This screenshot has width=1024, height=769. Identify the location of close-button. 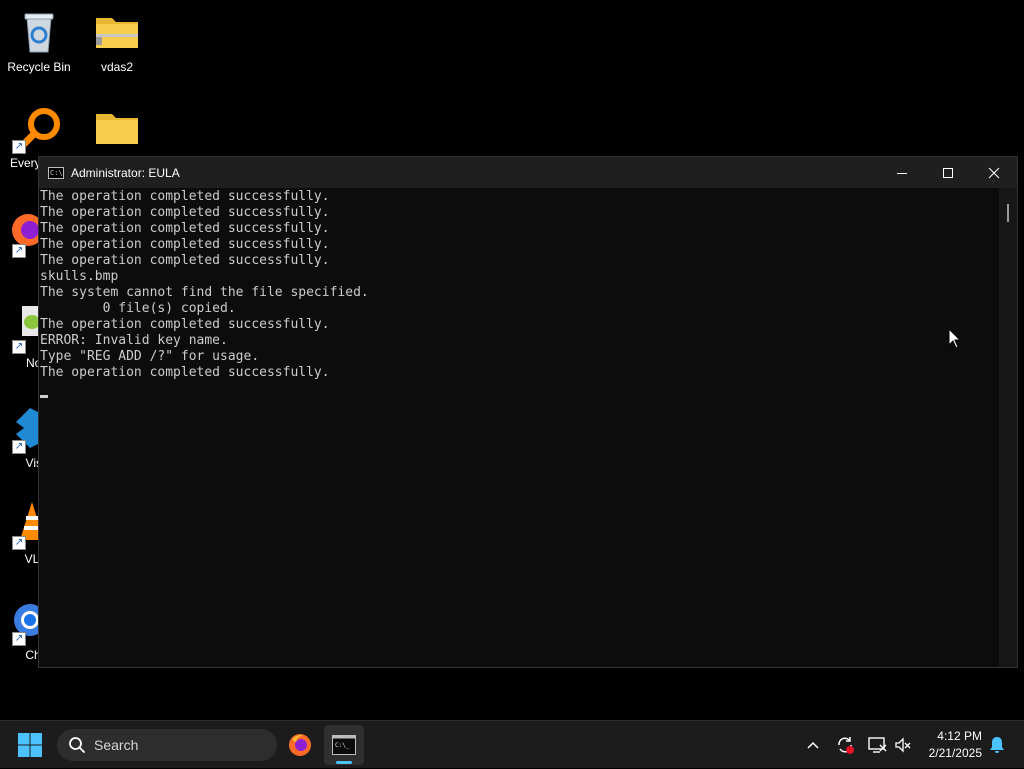
(994, 172).